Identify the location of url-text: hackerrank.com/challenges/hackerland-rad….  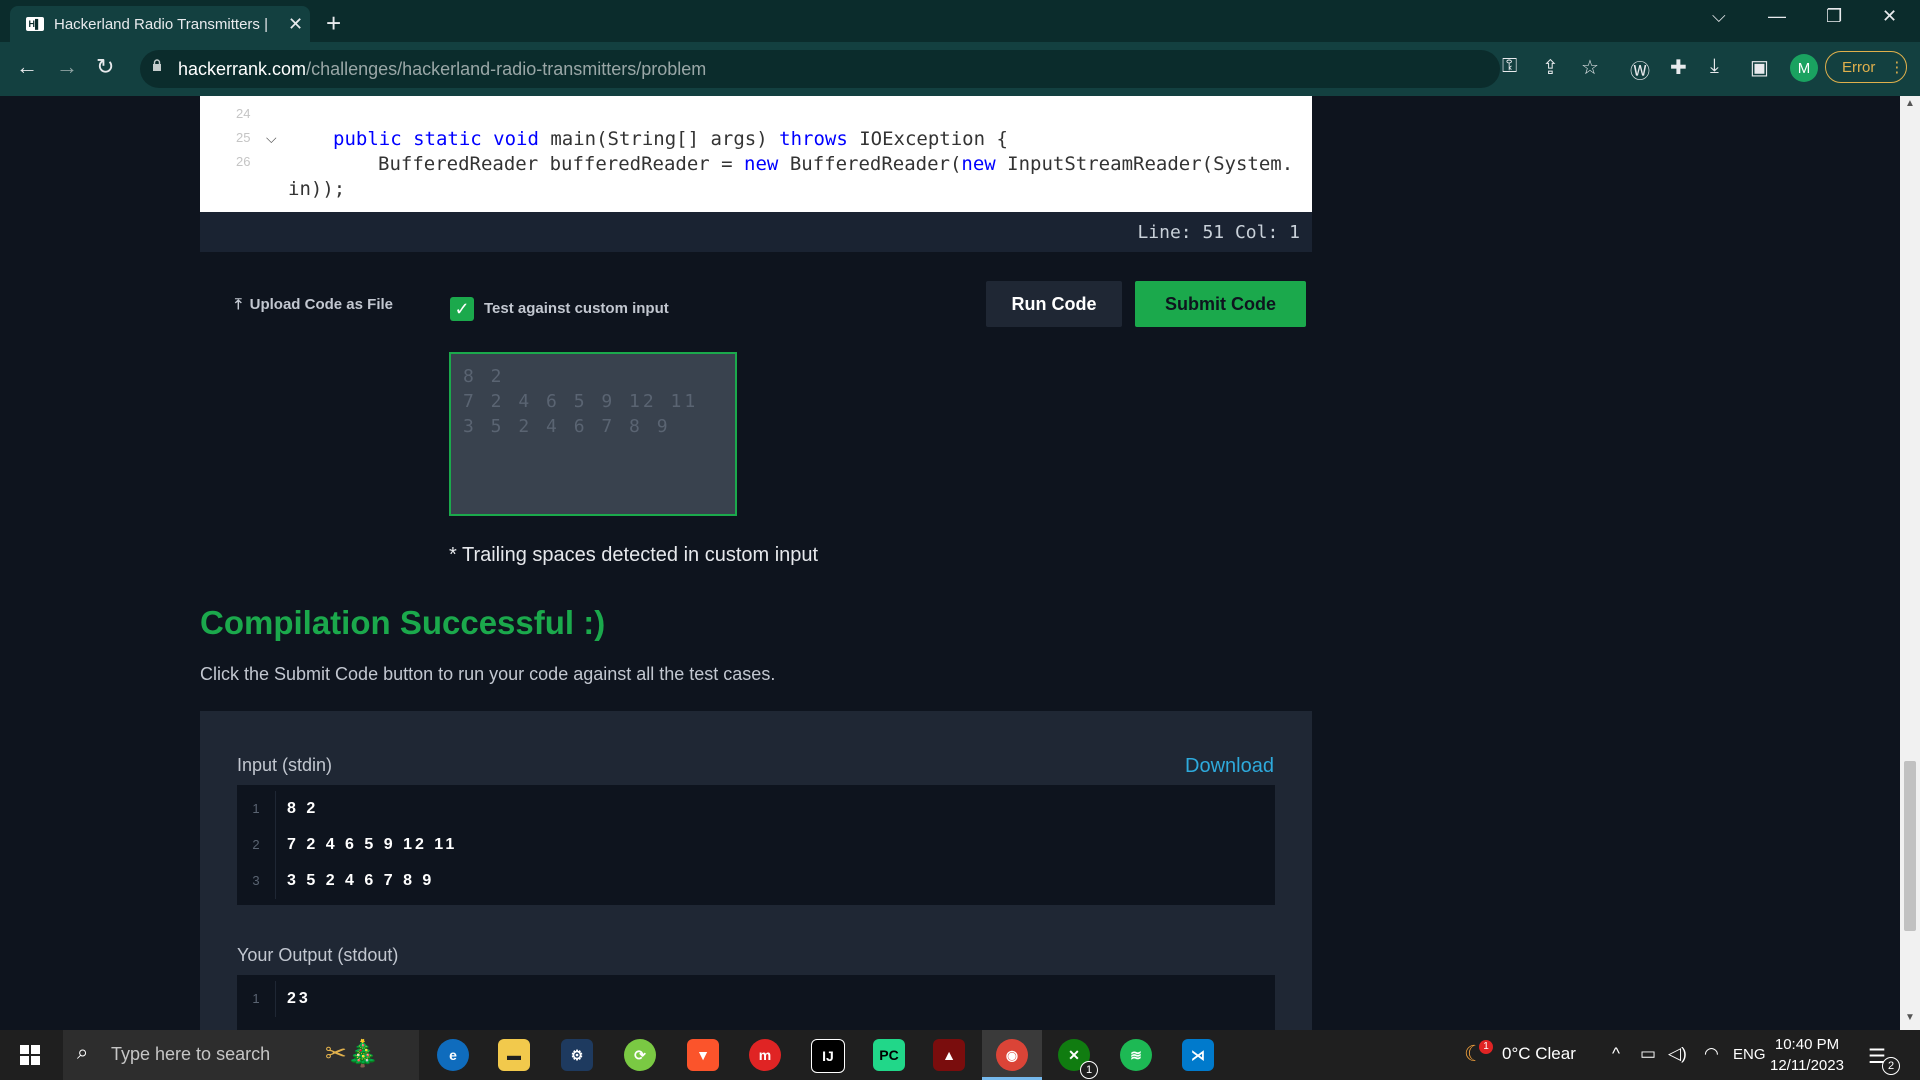
(442, 69).